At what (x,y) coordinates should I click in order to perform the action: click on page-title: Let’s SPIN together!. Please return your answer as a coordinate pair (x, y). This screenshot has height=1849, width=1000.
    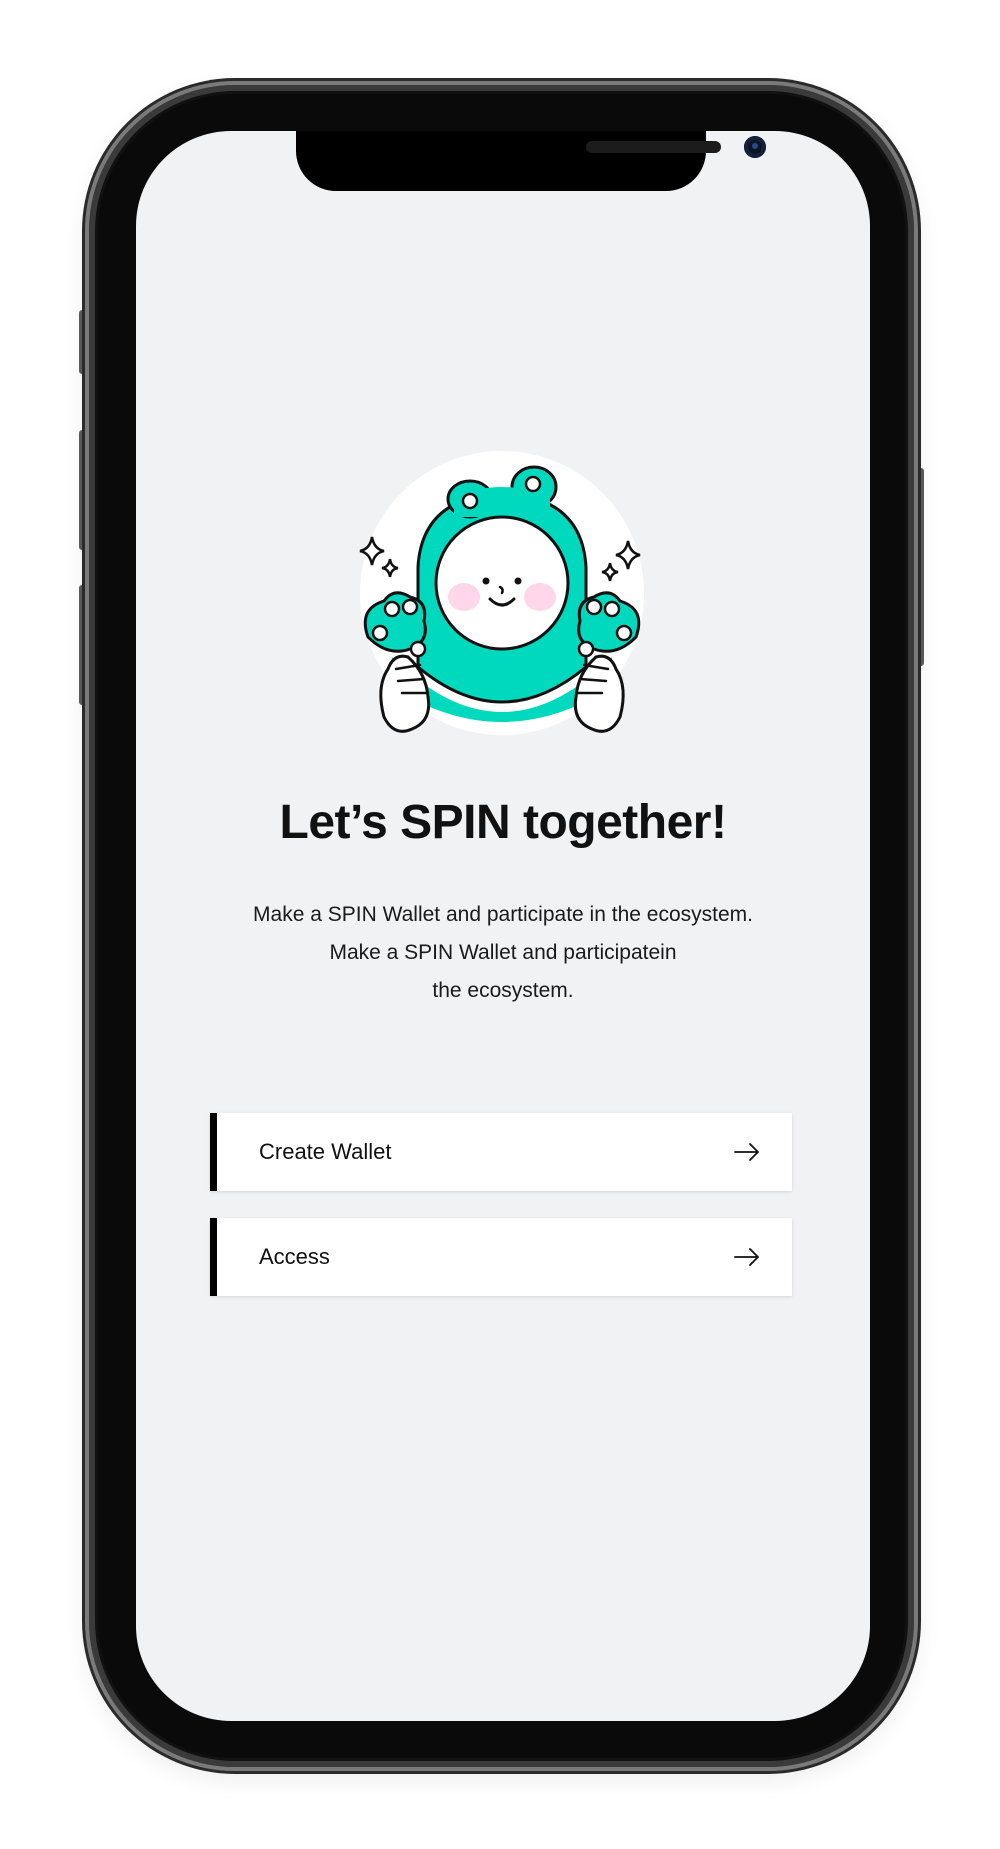
    Looking at the image, I should click on (503, 822).